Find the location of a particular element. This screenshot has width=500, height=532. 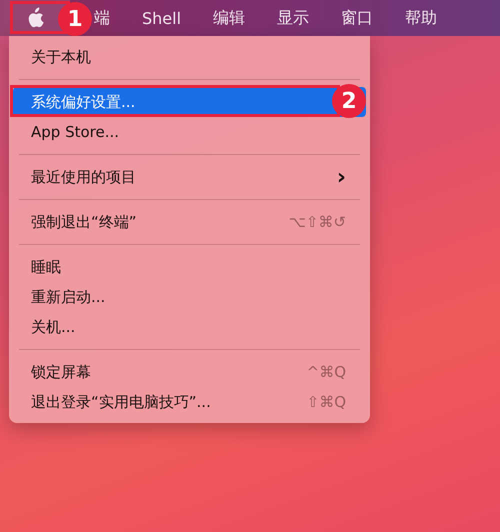

menu-item-label: 睡眠 is located at coordinates (46, 267).